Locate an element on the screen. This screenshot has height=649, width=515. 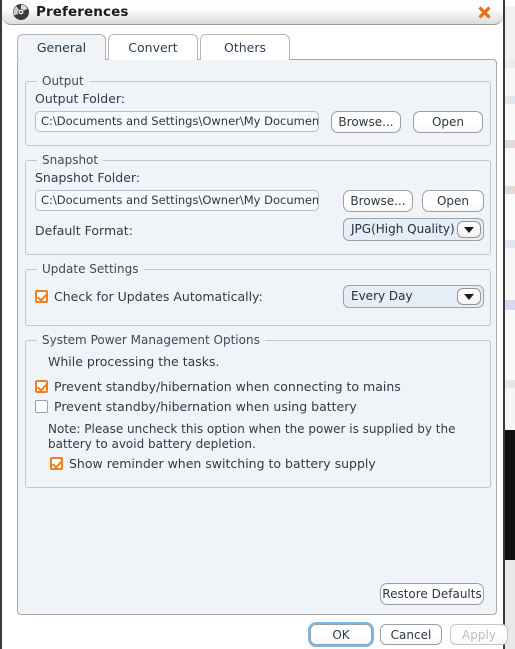
update-frequency-dropdown: Every Day is located at coordinates (413, 296).